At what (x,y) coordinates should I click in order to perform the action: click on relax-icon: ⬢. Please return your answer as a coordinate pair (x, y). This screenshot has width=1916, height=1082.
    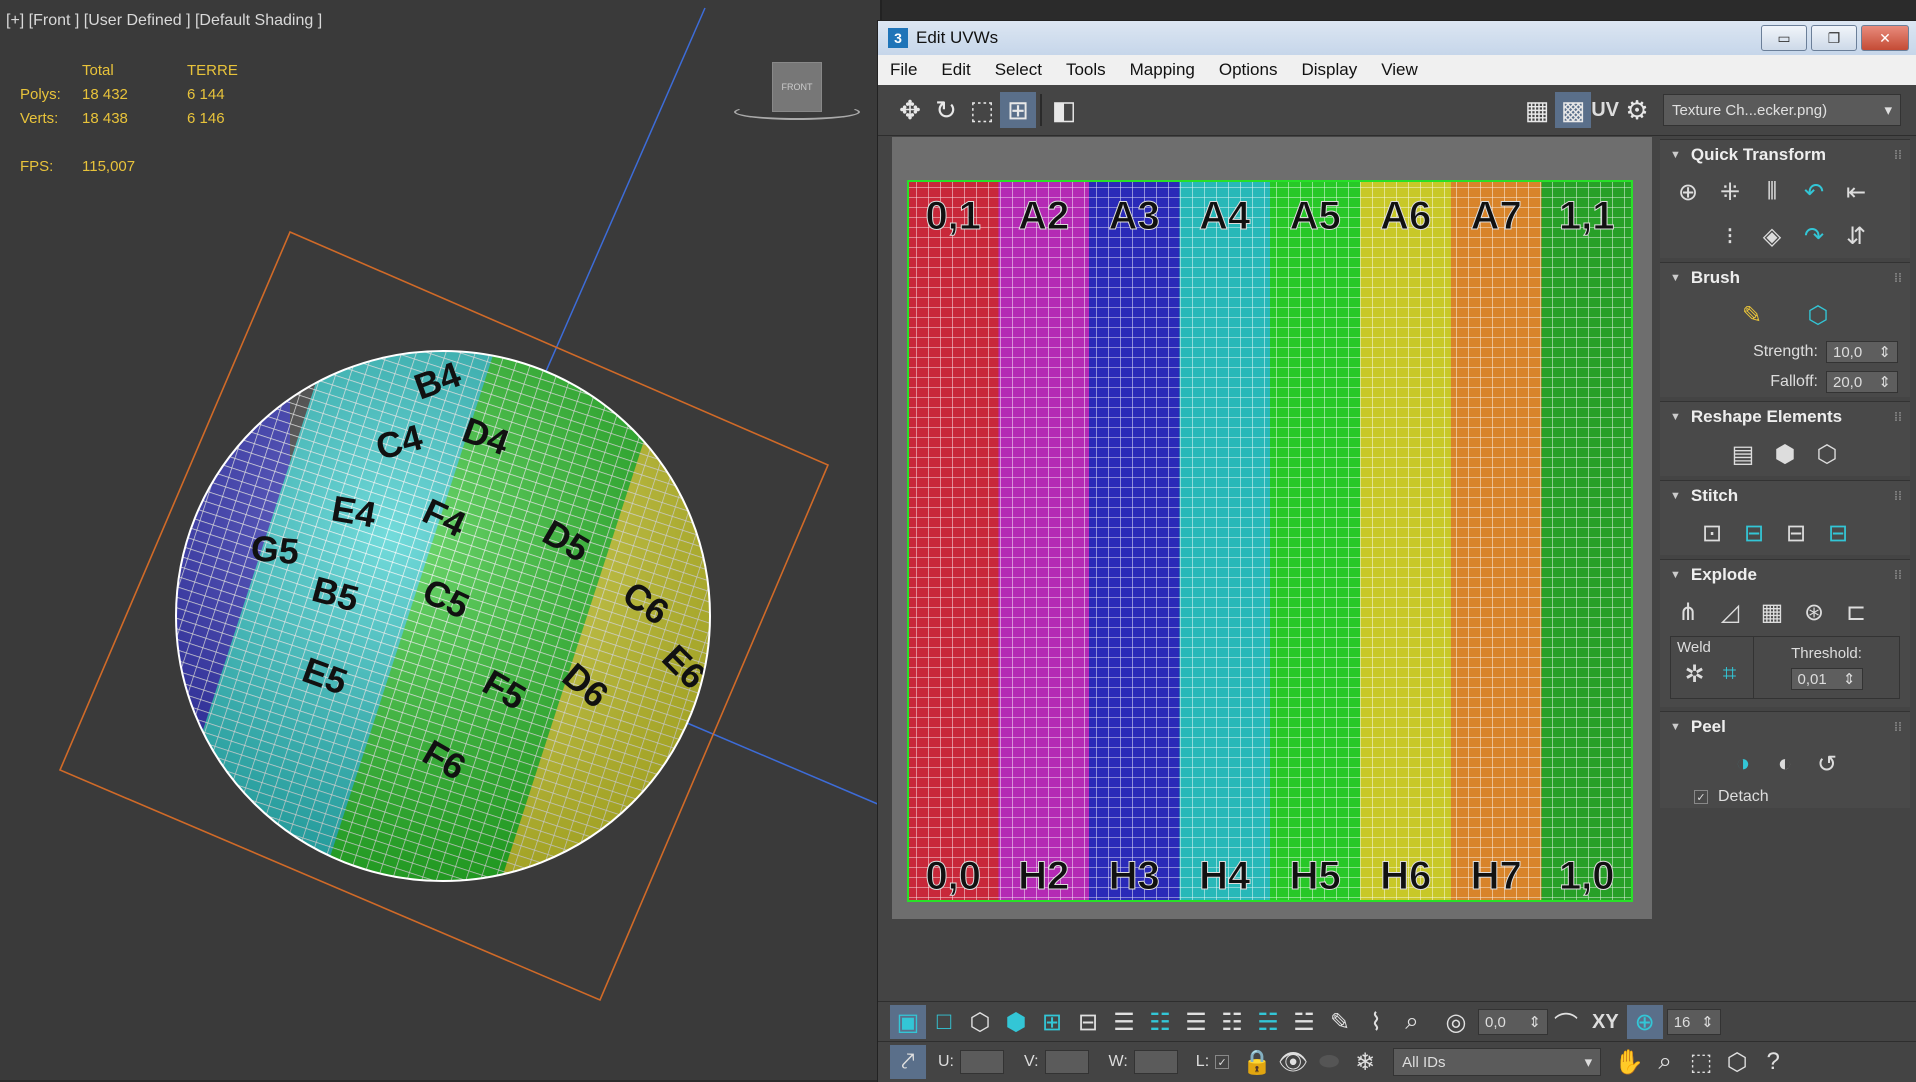
    Looking at the image, I should click on (1785, 454).